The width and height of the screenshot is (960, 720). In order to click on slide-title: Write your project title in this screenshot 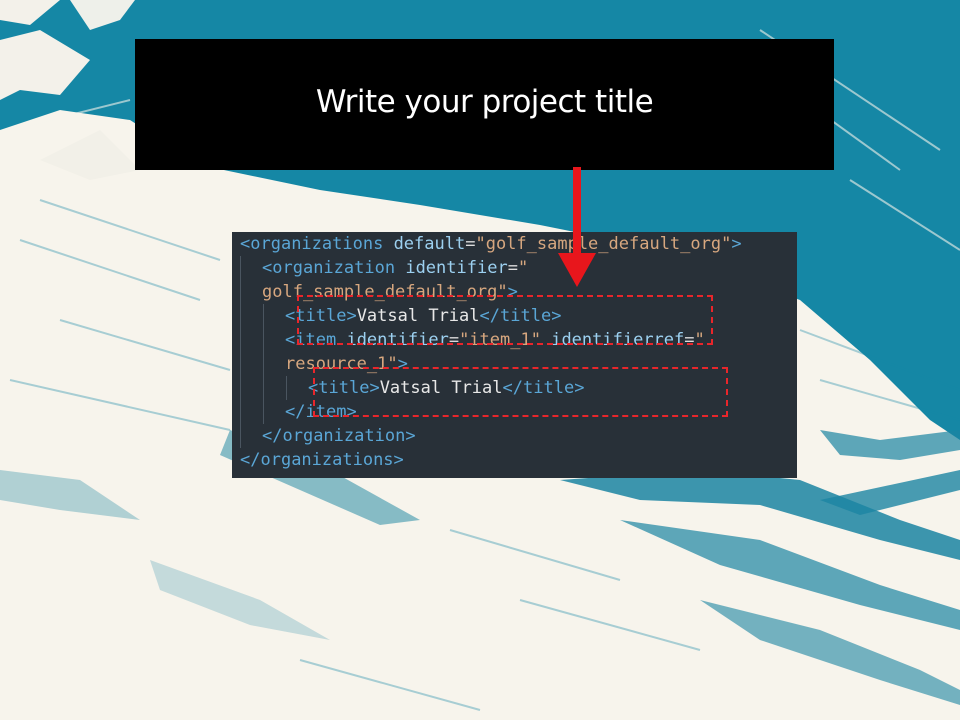, I will do `click(484, 101)`.